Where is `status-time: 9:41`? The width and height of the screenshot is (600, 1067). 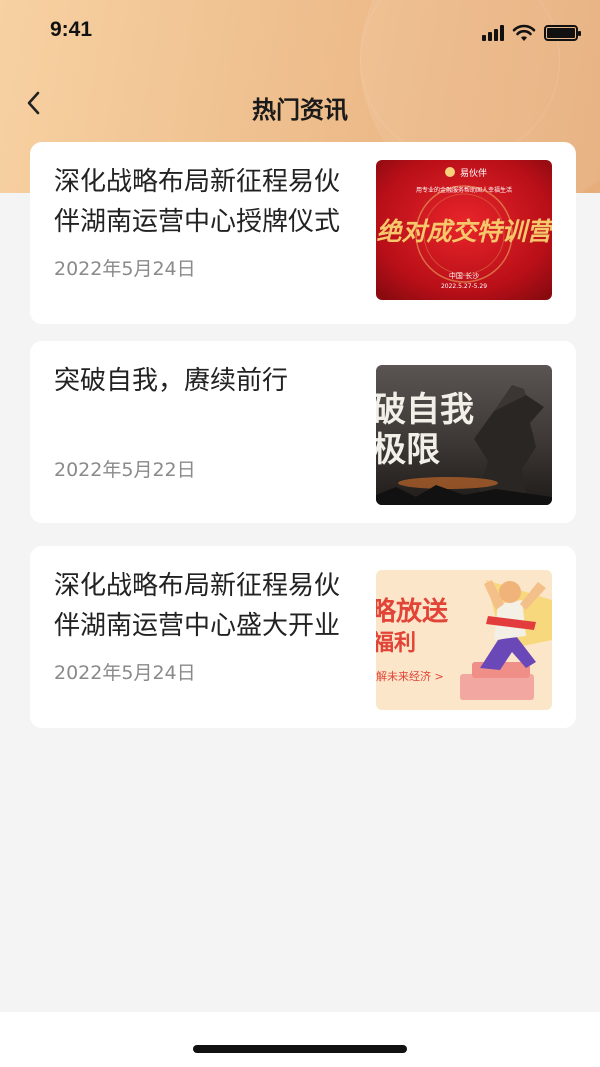 status-time: 9:41 is located at coordinates (71, 29).